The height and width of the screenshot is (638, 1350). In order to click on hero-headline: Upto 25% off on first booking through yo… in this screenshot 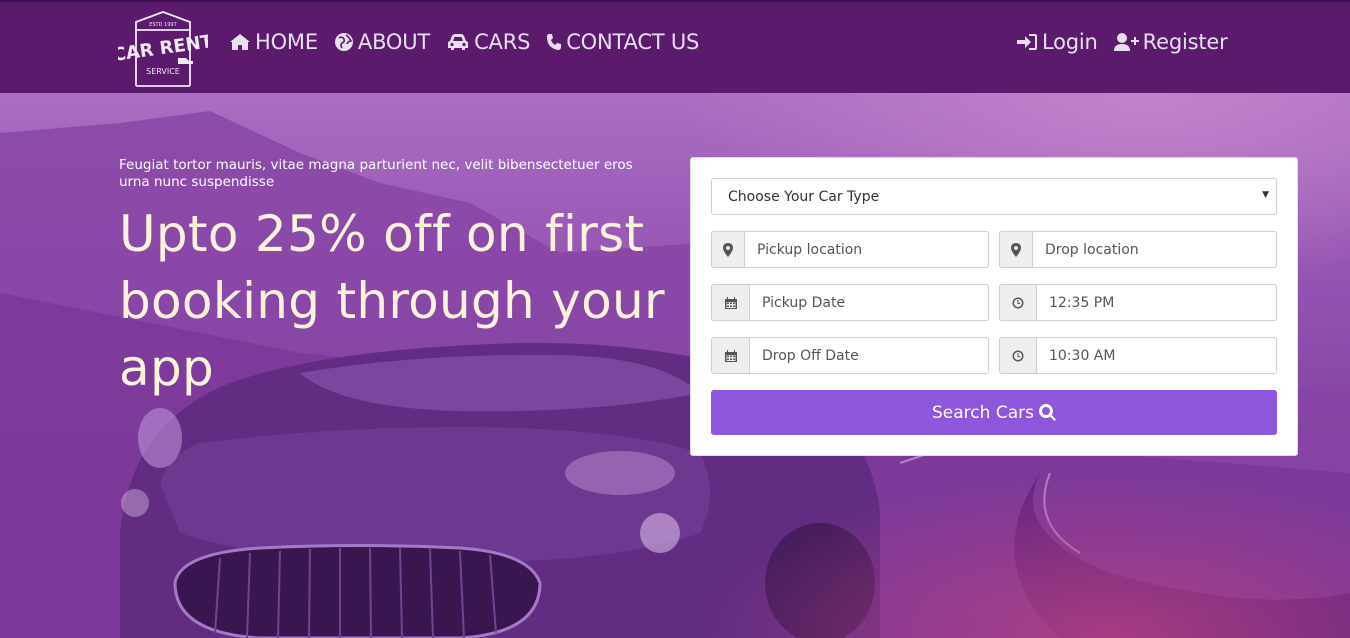, I will do `click(392, 301)`.